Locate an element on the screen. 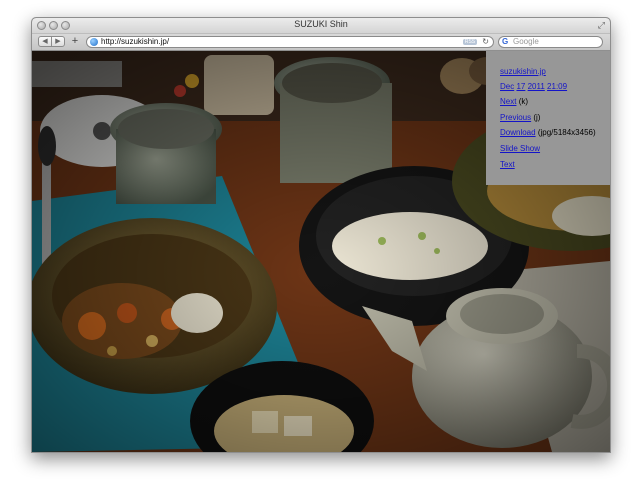  day-link: 17 is located at coordinates (520, 86).